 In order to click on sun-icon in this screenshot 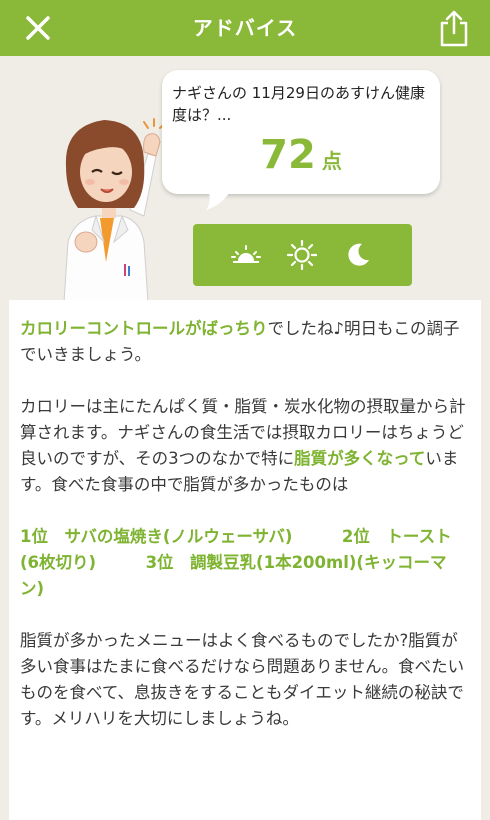, I will do `click(302, 255)`.